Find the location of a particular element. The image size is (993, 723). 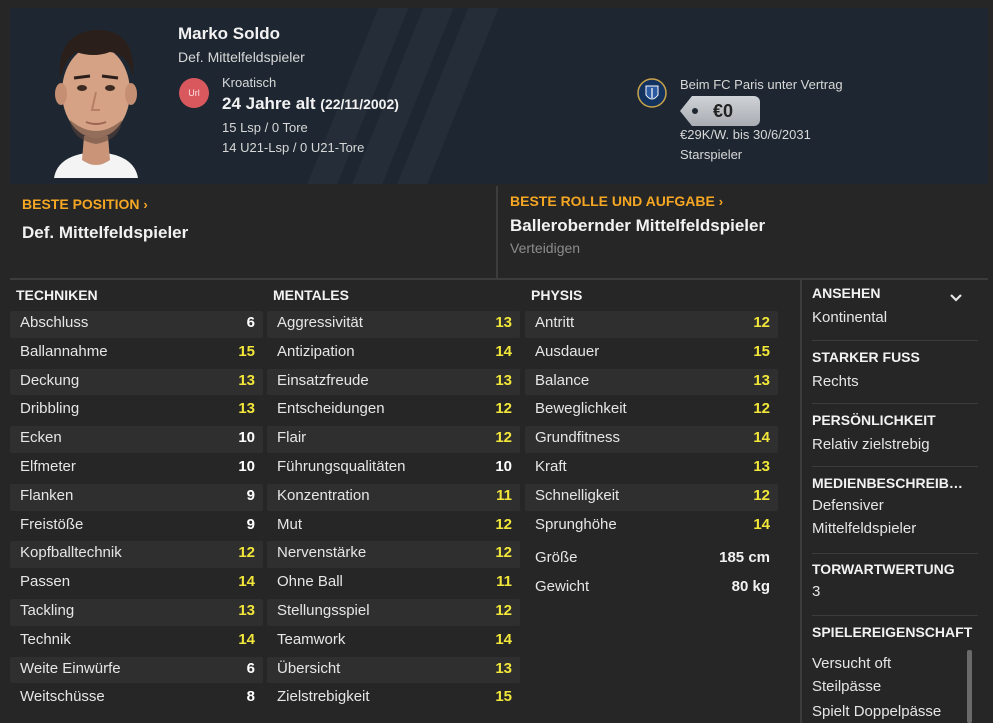

attribute-row: Antritt 12 is located at coordinates (651, 324).